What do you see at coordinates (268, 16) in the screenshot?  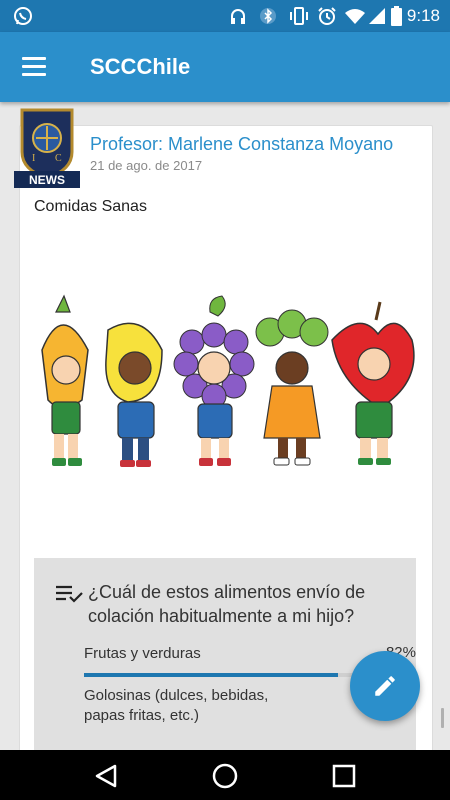 I see `bluetooth-icon` at bounding box center [268, 16].